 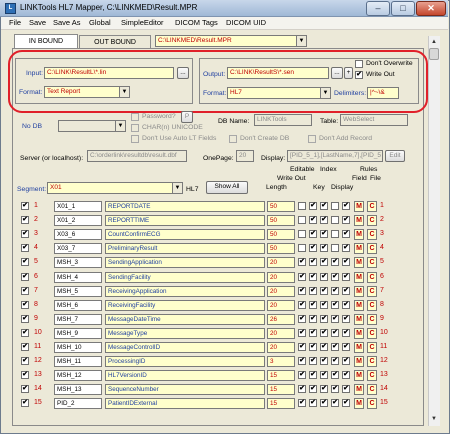 What do you see at coordinates (185, 206) in the screenshot?
I see `field-label-cell: REPORTDATE` at bounding box center [185, 206].